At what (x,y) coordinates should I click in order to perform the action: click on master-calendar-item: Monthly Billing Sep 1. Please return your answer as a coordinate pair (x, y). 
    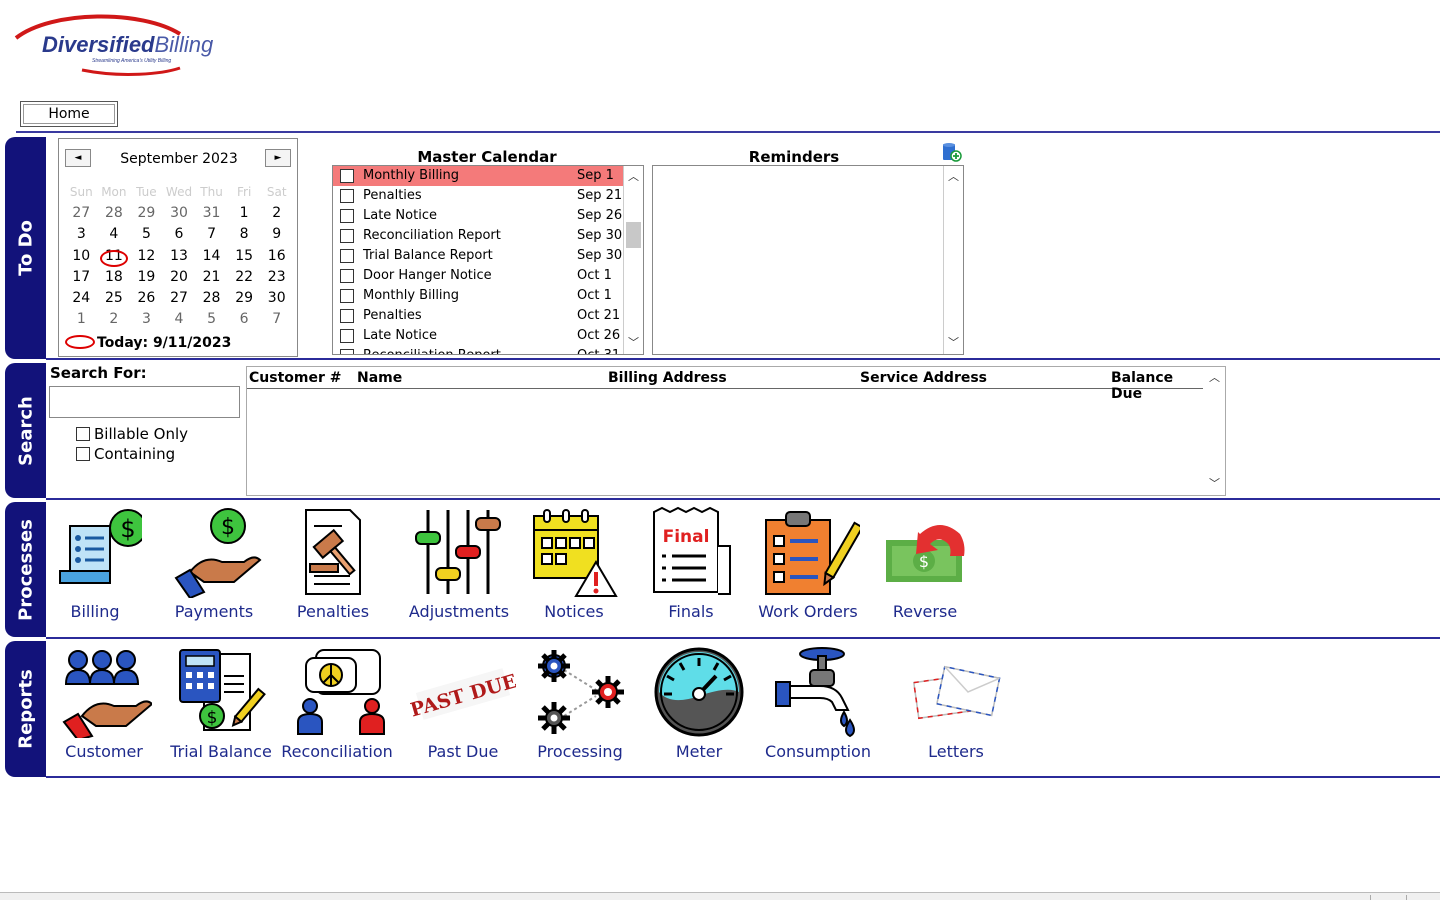
    Looking at the image, I should click on (488, 176).